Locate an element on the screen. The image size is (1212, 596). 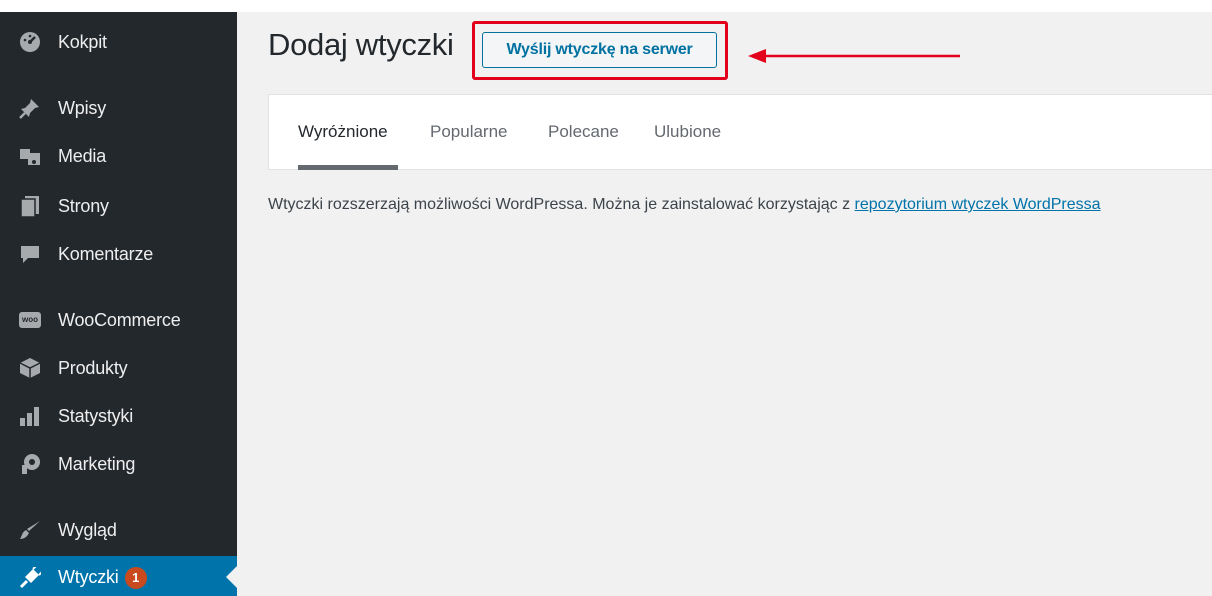
pin-icon is located at coordinates (30, 108).